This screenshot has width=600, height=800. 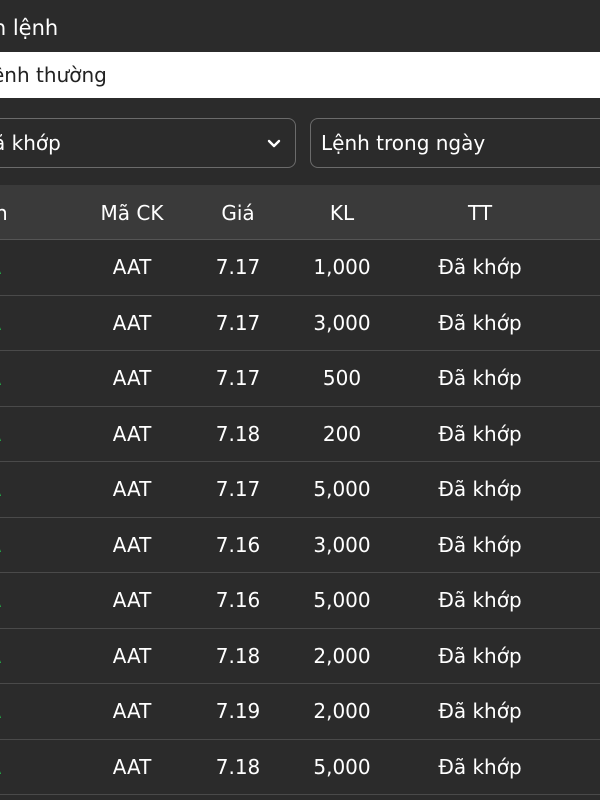 I want to click on header-status: TT, so click(x=480, y=212).